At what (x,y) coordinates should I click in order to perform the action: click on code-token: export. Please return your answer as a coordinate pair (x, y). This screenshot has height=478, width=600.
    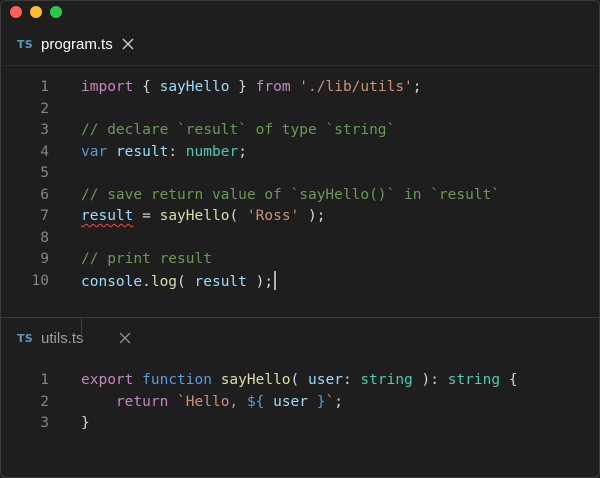
    Looking at the image, I should click on (107, 380).